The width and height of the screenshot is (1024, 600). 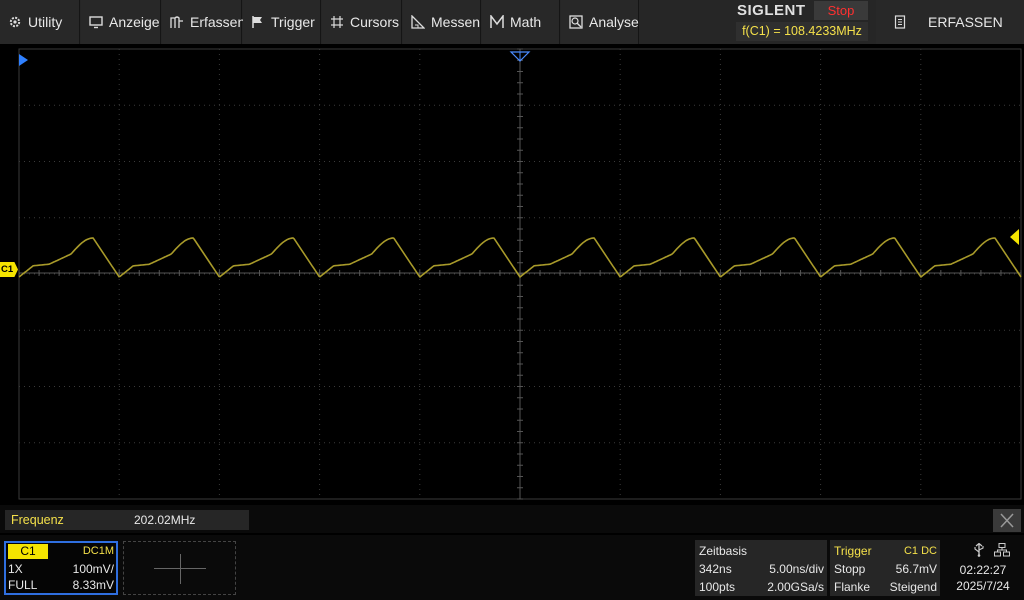 I want to click on timebase-row-points: 100pts 2.00GSa/s, so click(x=761, y=586).